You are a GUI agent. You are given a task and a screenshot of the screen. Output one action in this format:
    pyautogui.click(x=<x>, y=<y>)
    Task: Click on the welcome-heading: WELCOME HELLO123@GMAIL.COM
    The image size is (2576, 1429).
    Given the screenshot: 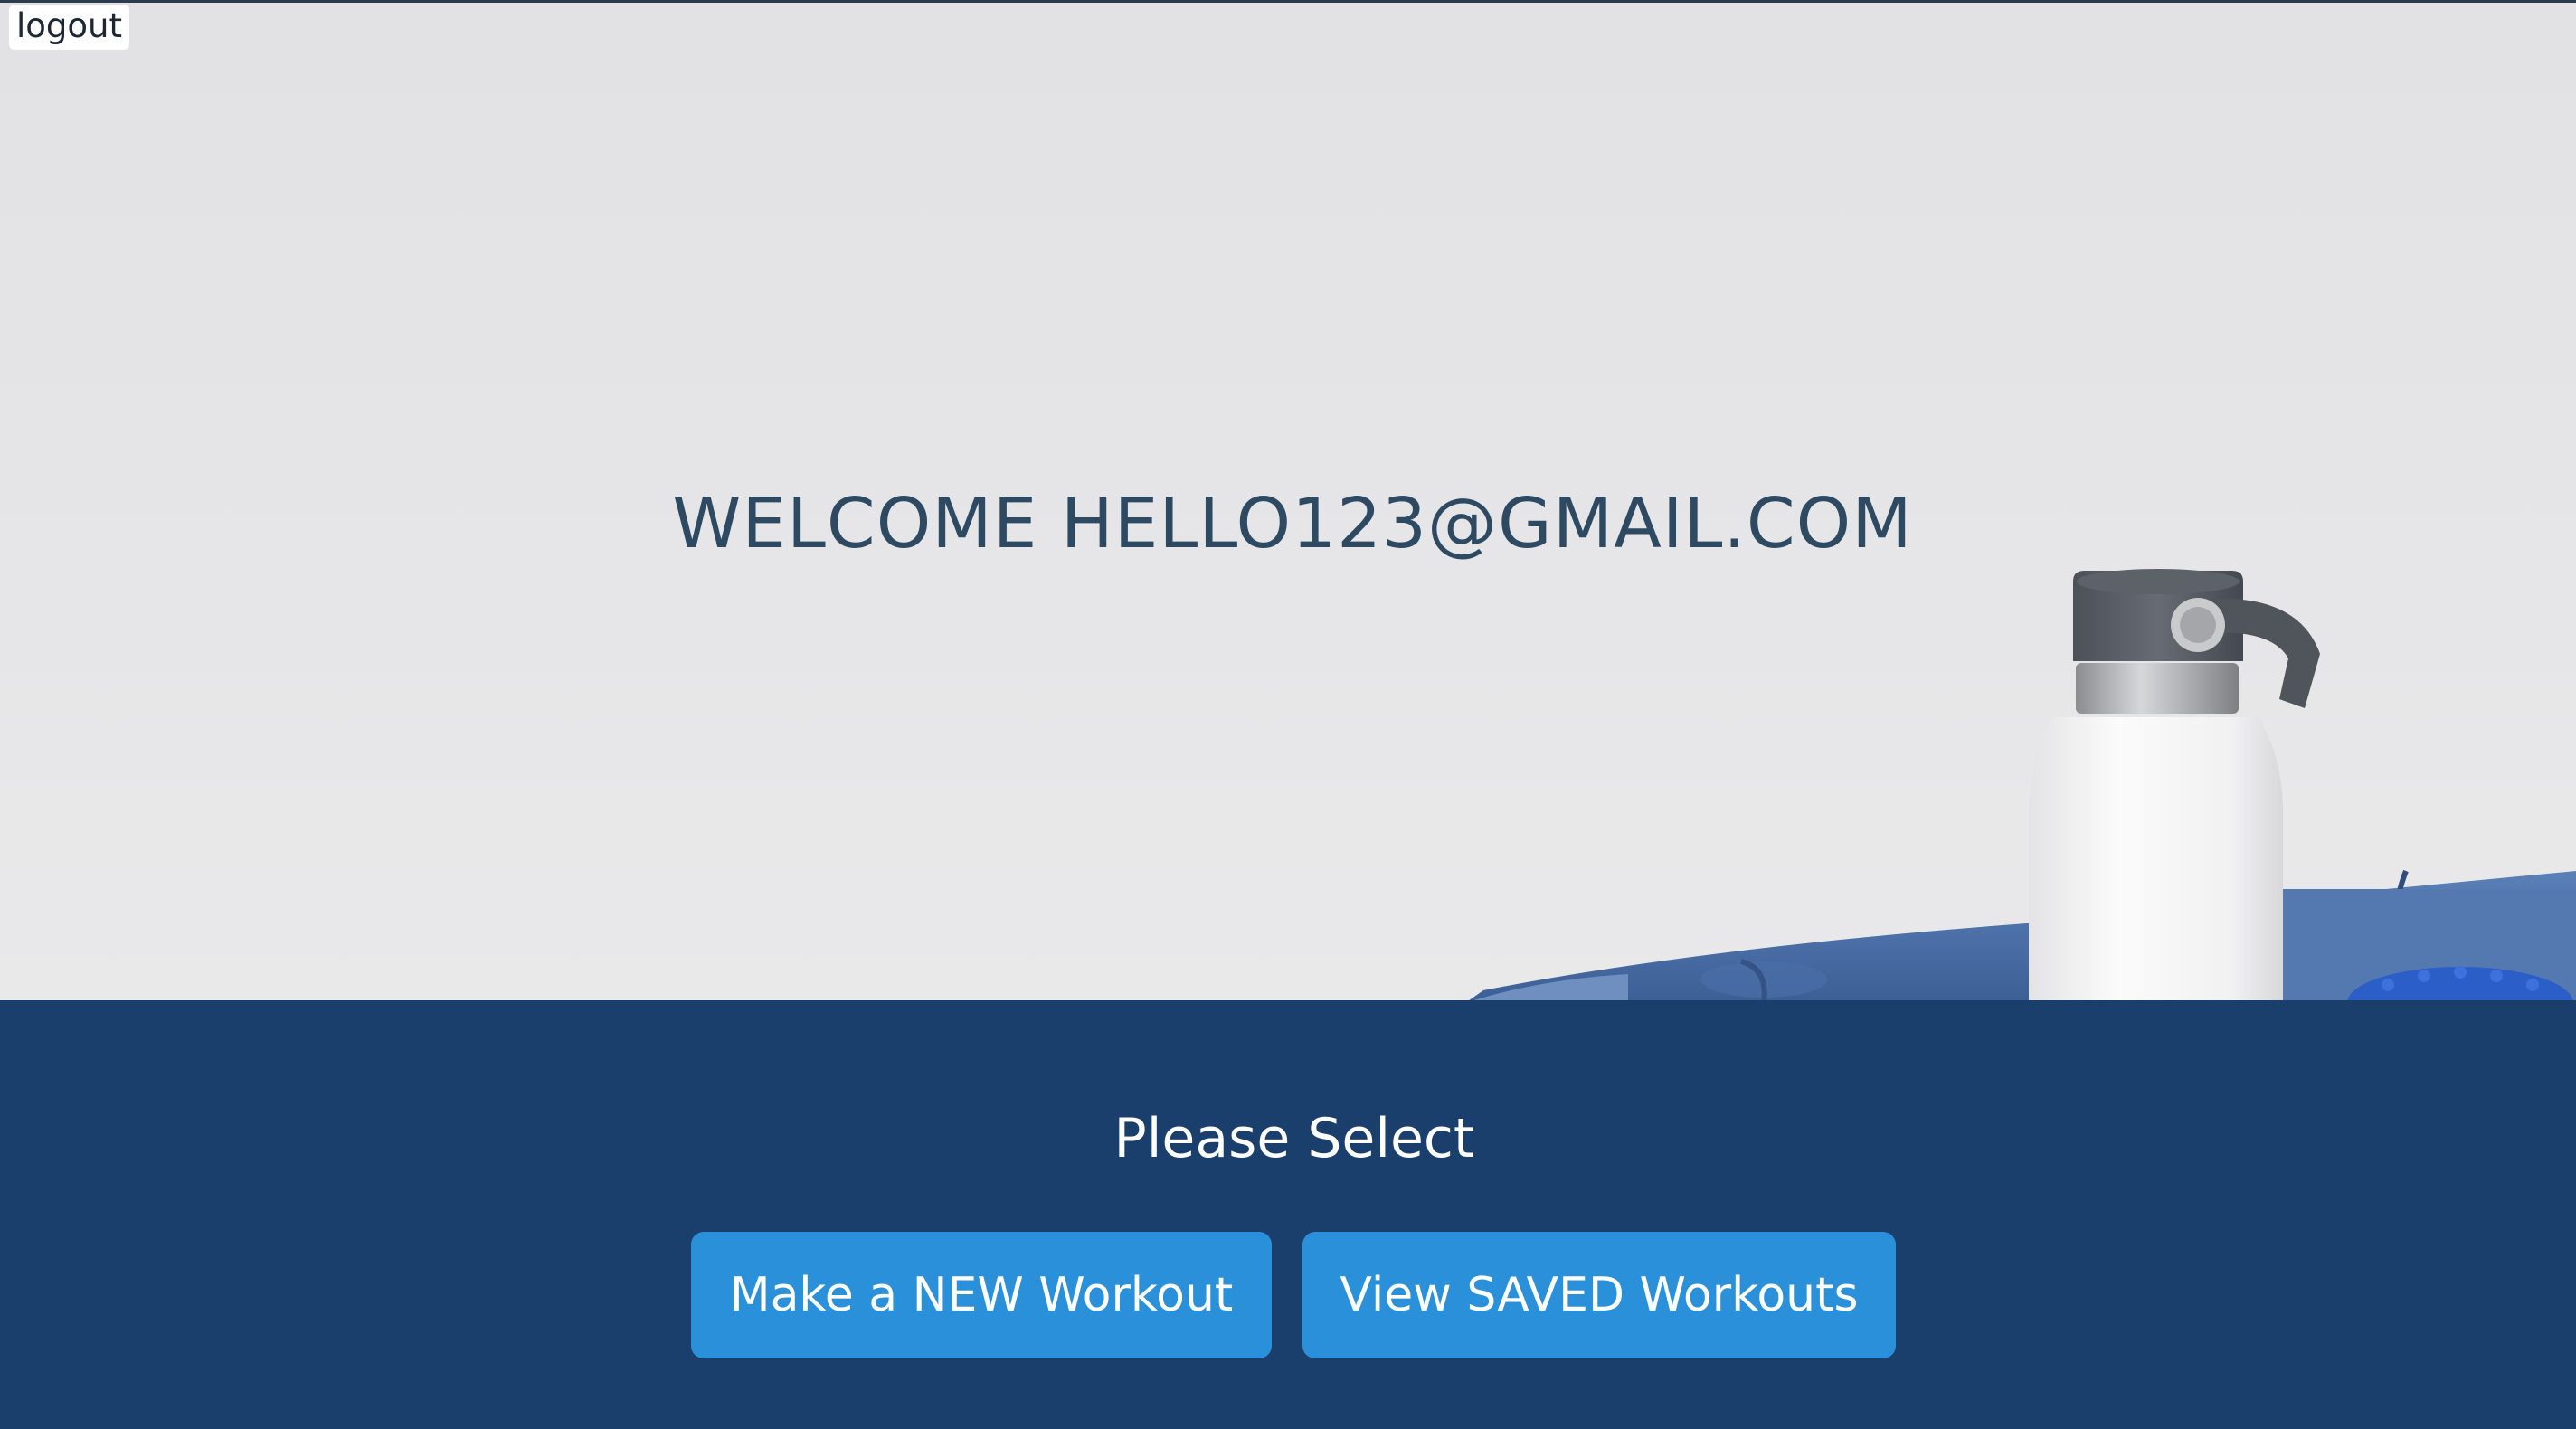 What is the action you would take?
    pyautogui.click(x=1293, y=524)
    